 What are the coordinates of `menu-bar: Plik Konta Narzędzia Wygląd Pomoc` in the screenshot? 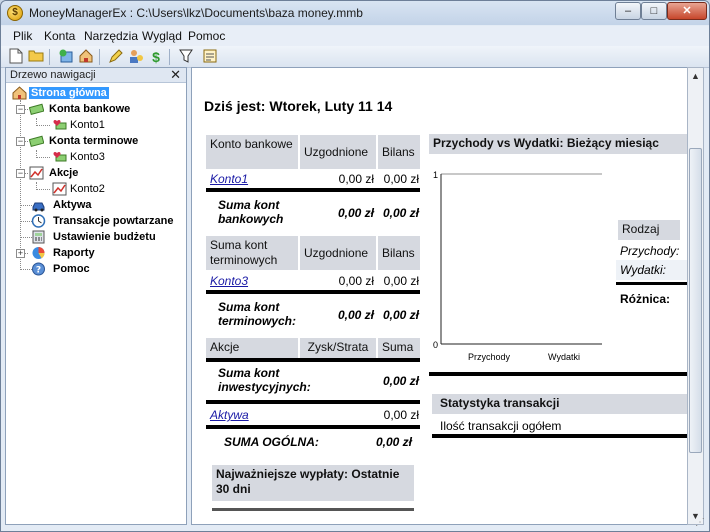 It's located at (355, 36).